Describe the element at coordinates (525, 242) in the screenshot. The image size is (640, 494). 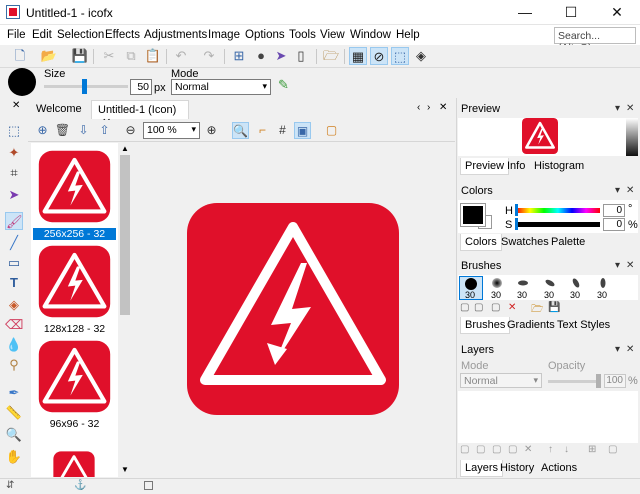
I see `tab-swatches: Swatches` at that location.